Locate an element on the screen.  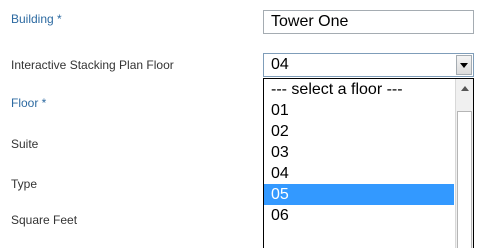
dropdown-option: --- select a floor --- is located at coordinates (359, 89).